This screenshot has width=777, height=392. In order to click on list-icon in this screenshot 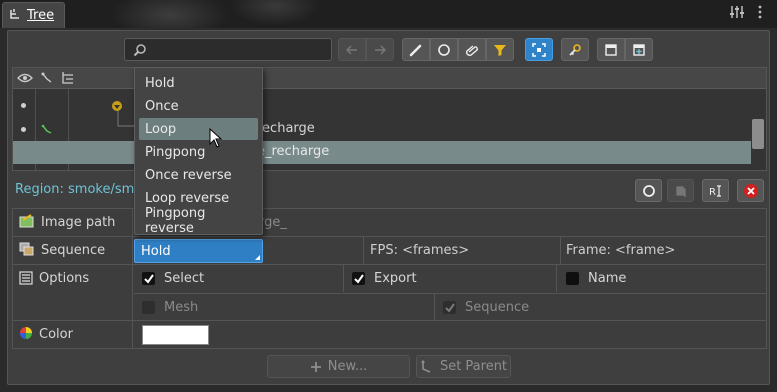, I will do `click(26, 280)`.